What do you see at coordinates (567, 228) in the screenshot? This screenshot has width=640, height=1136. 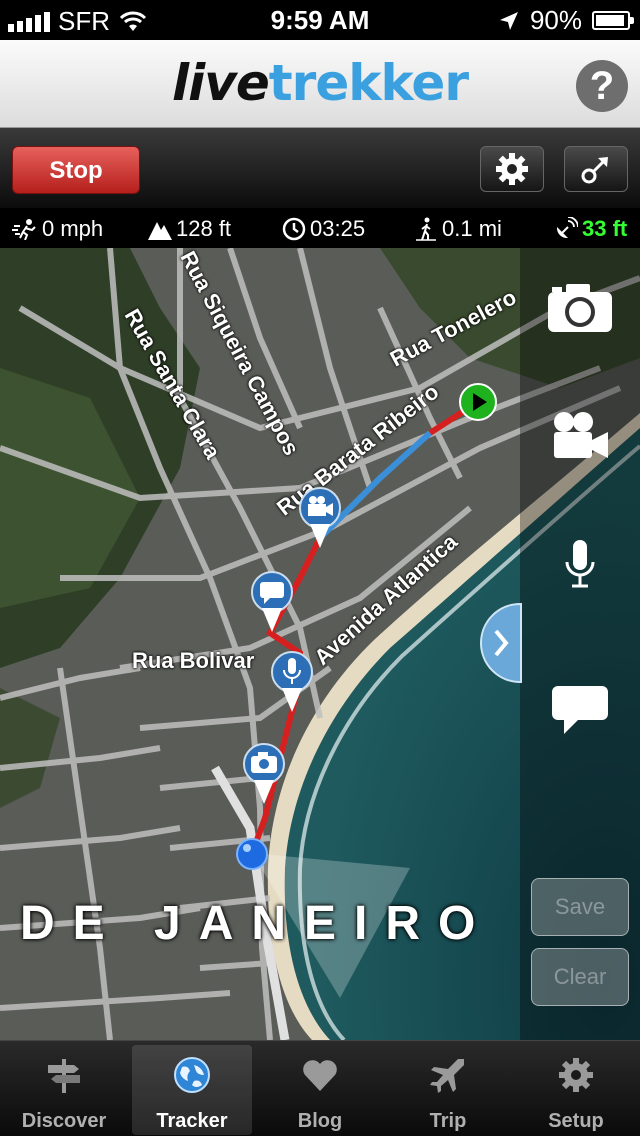 I see `satellite-dish-icon` at bounding box center [567, 228].